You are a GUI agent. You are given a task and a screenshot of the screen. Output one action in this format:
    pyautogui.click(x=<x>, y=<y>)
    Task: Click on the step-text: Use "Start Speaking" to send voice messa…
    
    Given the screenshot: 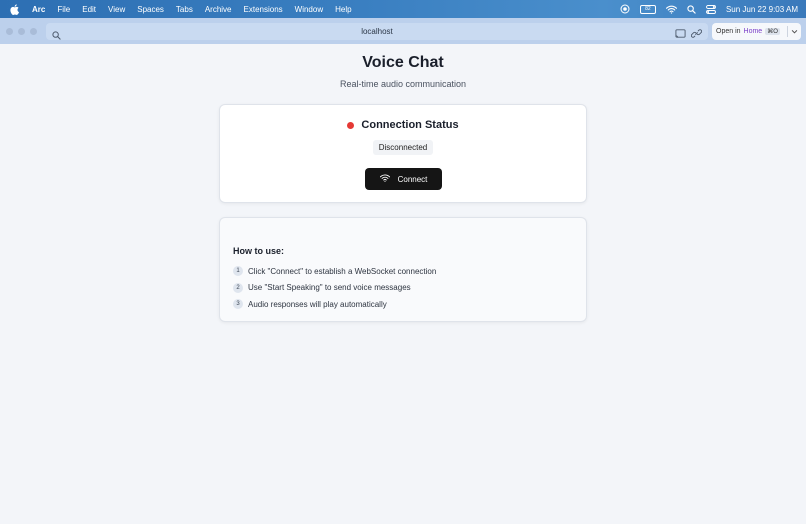 What is the action you would take?
    pyautogui.click(x=329, y=288)
    